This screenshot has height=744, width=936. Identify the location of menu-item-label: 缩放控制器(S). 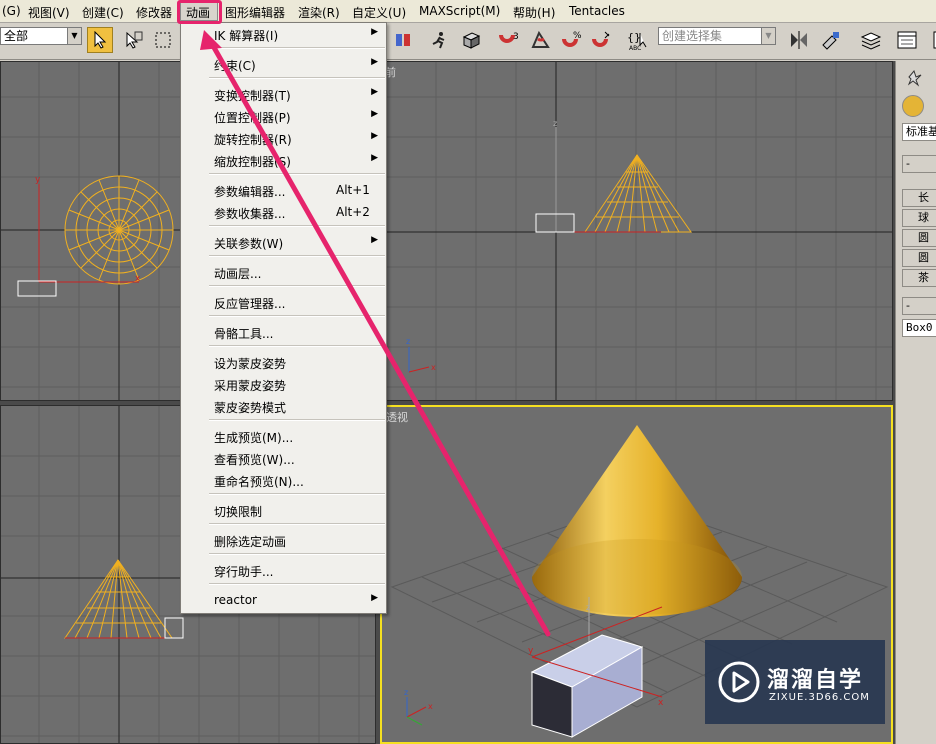
(252, 162).